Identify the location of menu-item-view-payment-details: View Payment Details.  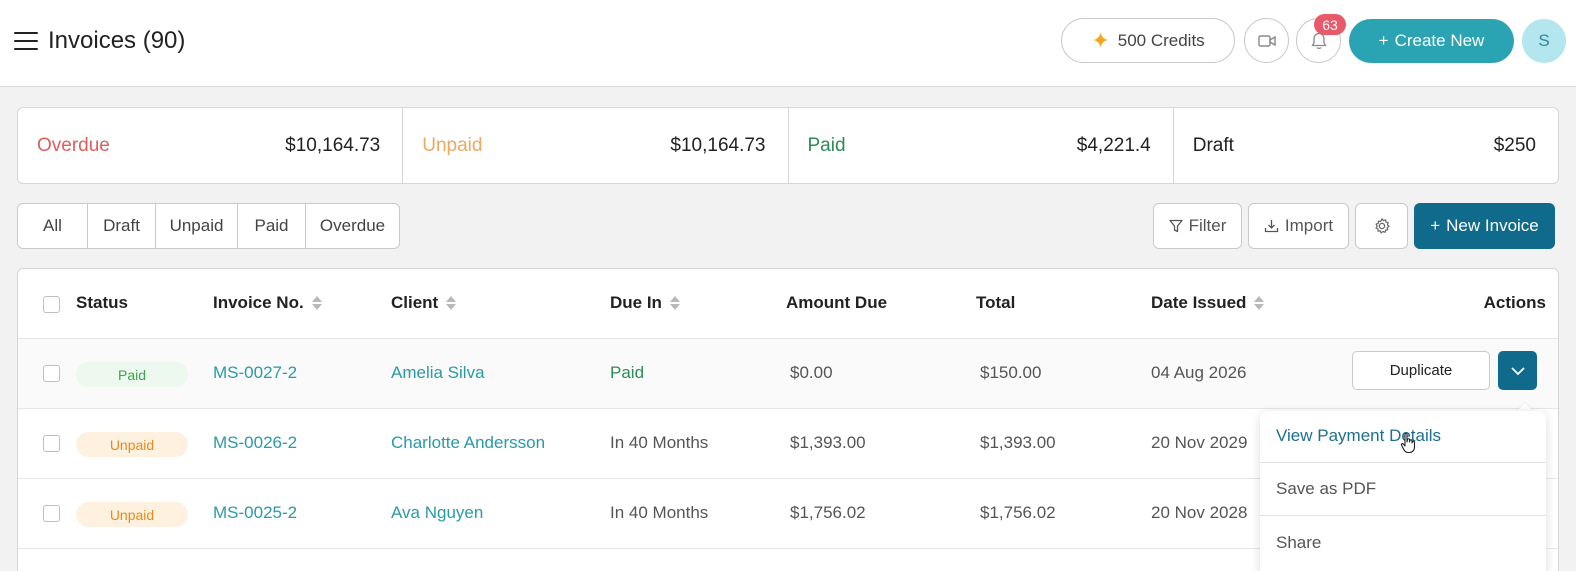
(1358, 436).